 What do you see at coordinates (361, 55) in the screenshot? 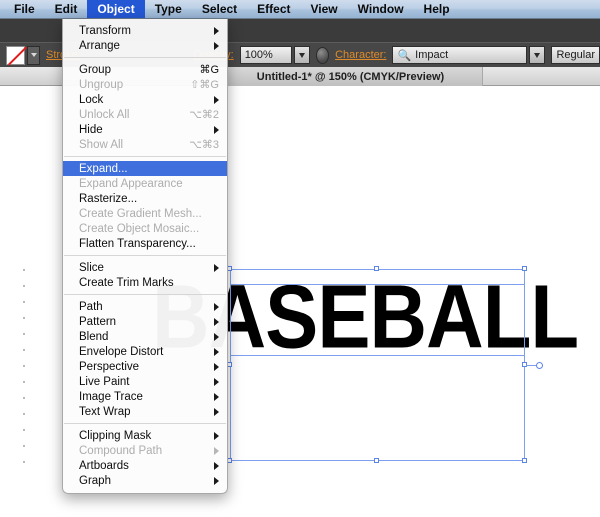
I see `character-label: Character:` at bounding box center [361, 55].